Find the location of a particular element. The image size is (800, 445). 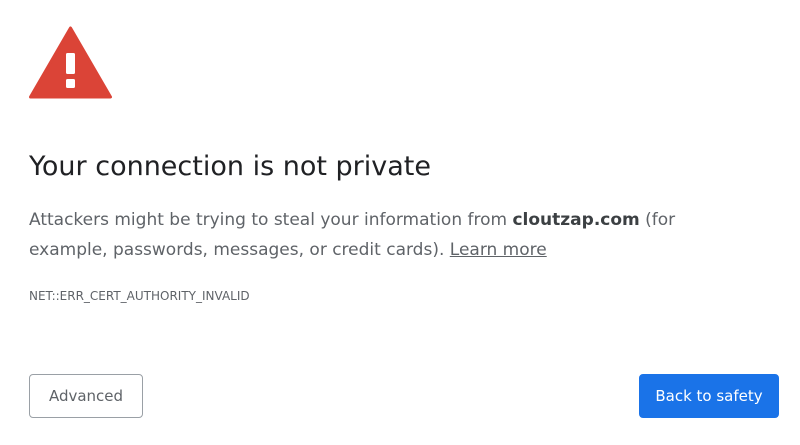

warning-triangle-icon is located at coordinates (70, 62).